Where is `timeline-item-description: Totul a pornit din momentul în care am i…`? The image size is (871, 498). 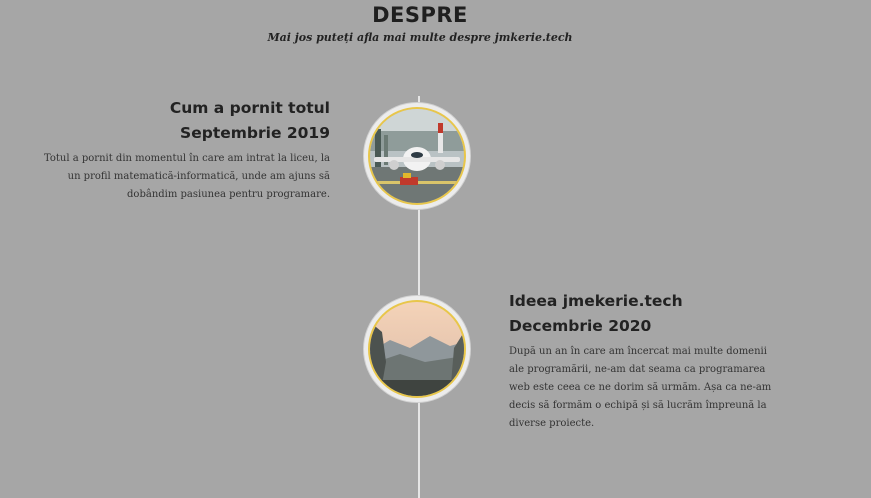
timeline-item-description: Totul a pornit din momentul în care am i… is located at coordinates (186, 176).